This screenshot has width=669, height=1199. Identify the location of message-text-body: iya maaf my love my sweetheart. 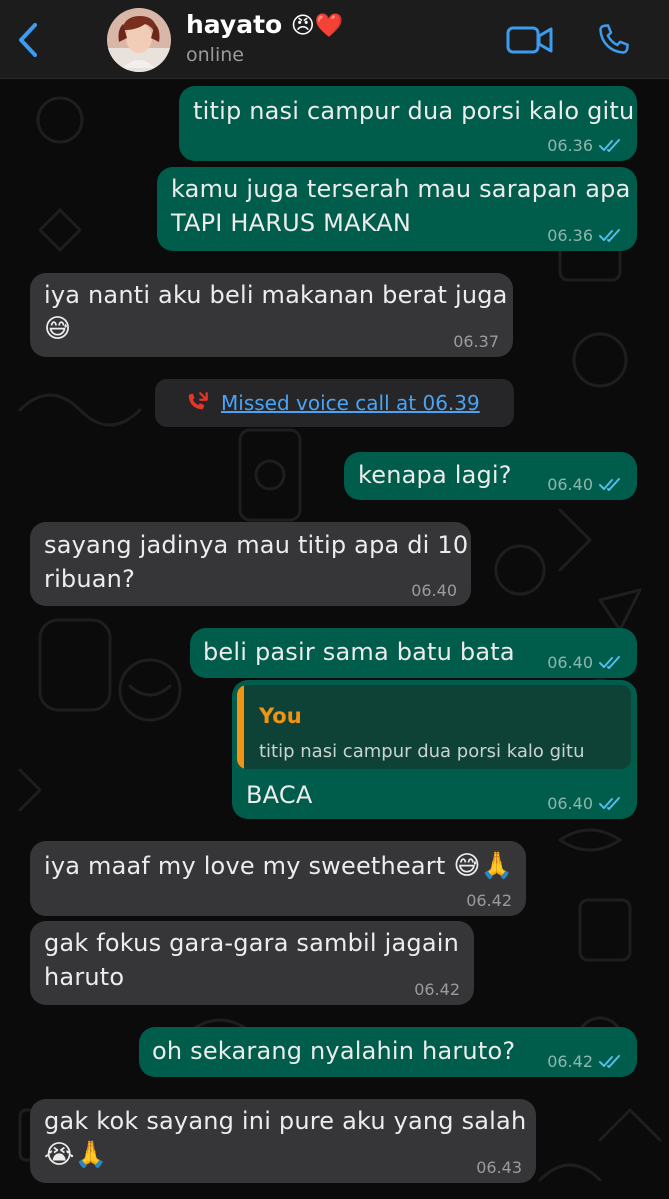
(245, 866).